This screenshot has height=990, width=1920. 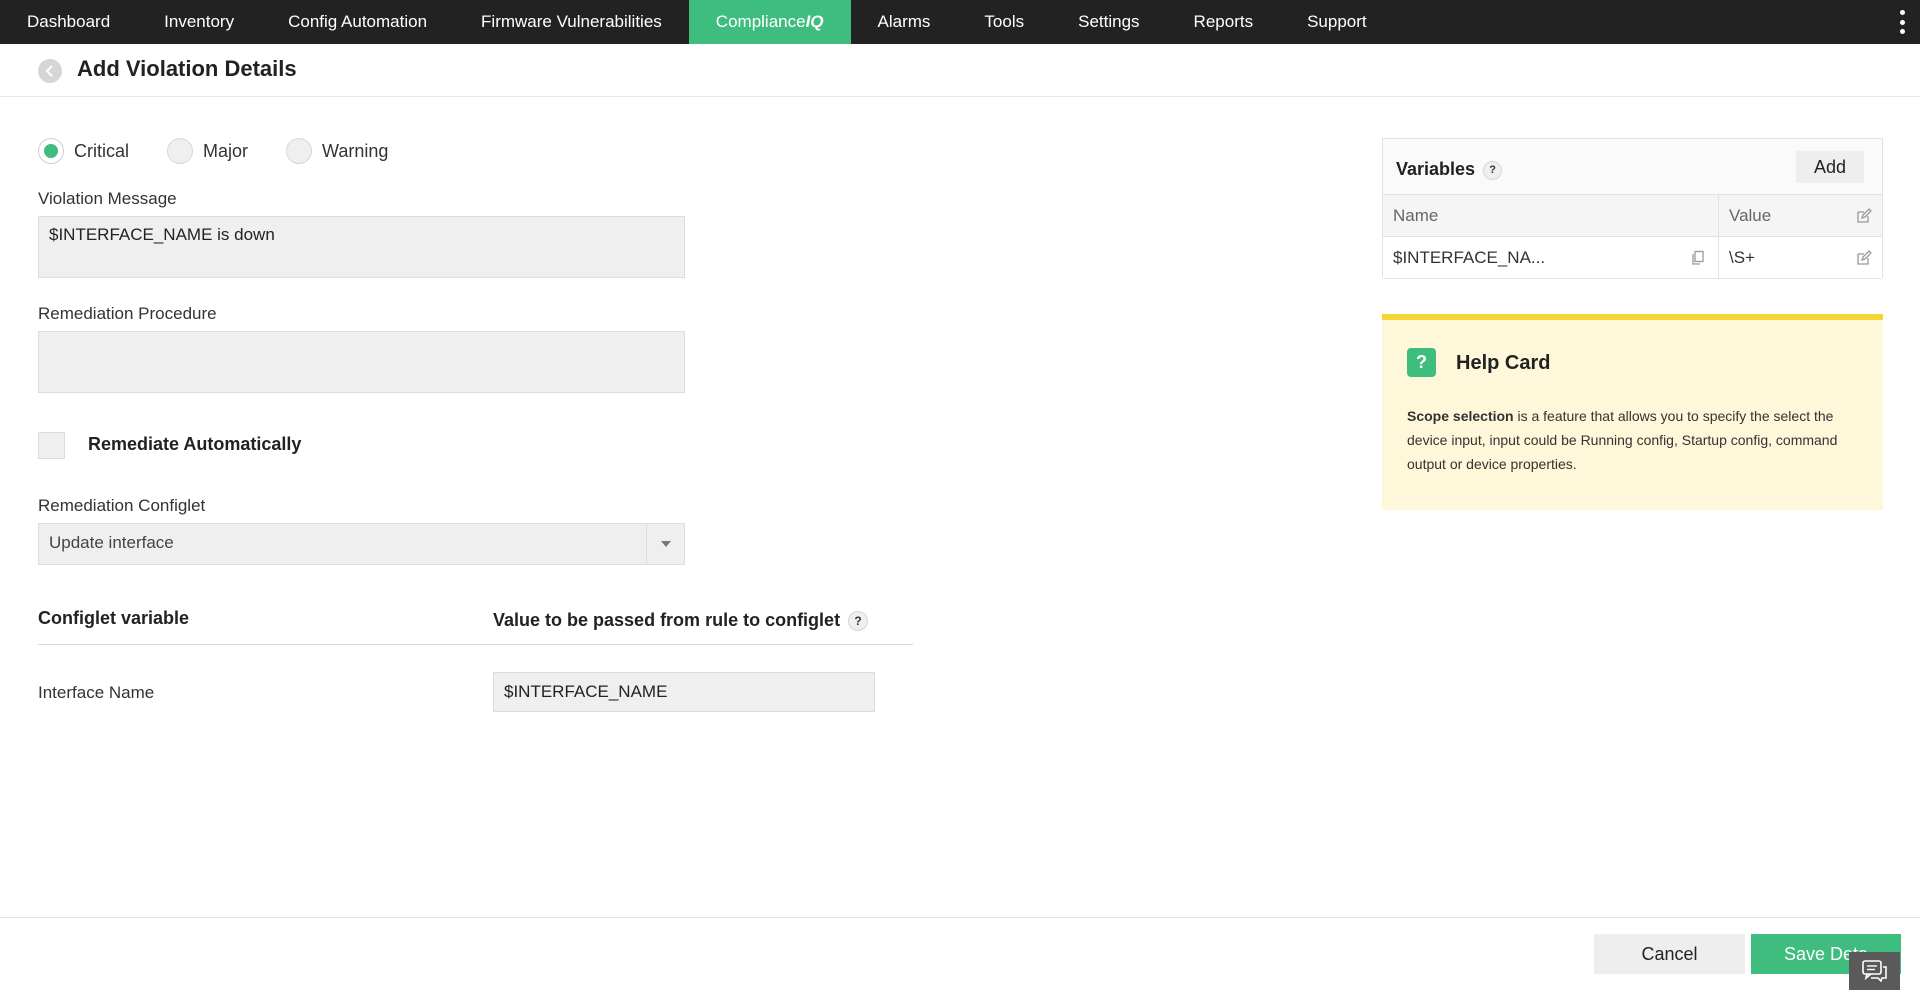 I want to click on nav-firmware-vulnerabilities: Firmware Vulnerabilities, so click(x=571, y=22).